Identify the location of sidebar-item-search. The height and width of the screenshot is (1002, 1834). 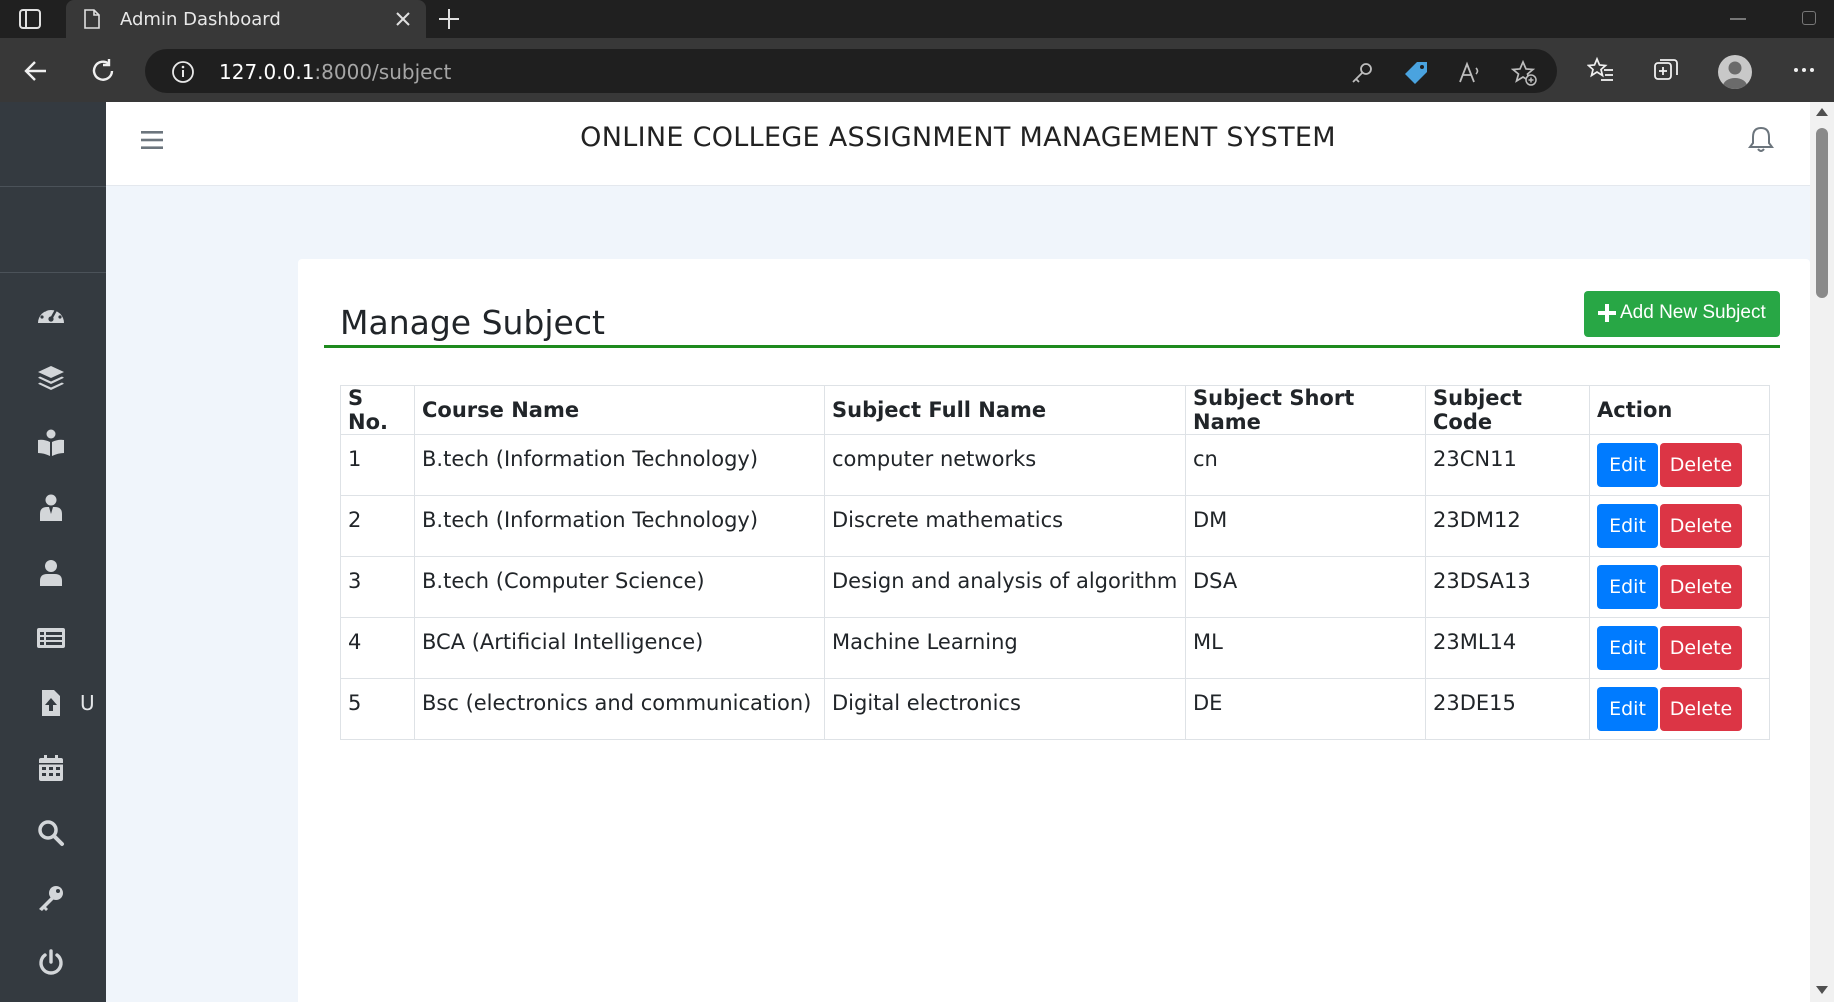
(53, 833).